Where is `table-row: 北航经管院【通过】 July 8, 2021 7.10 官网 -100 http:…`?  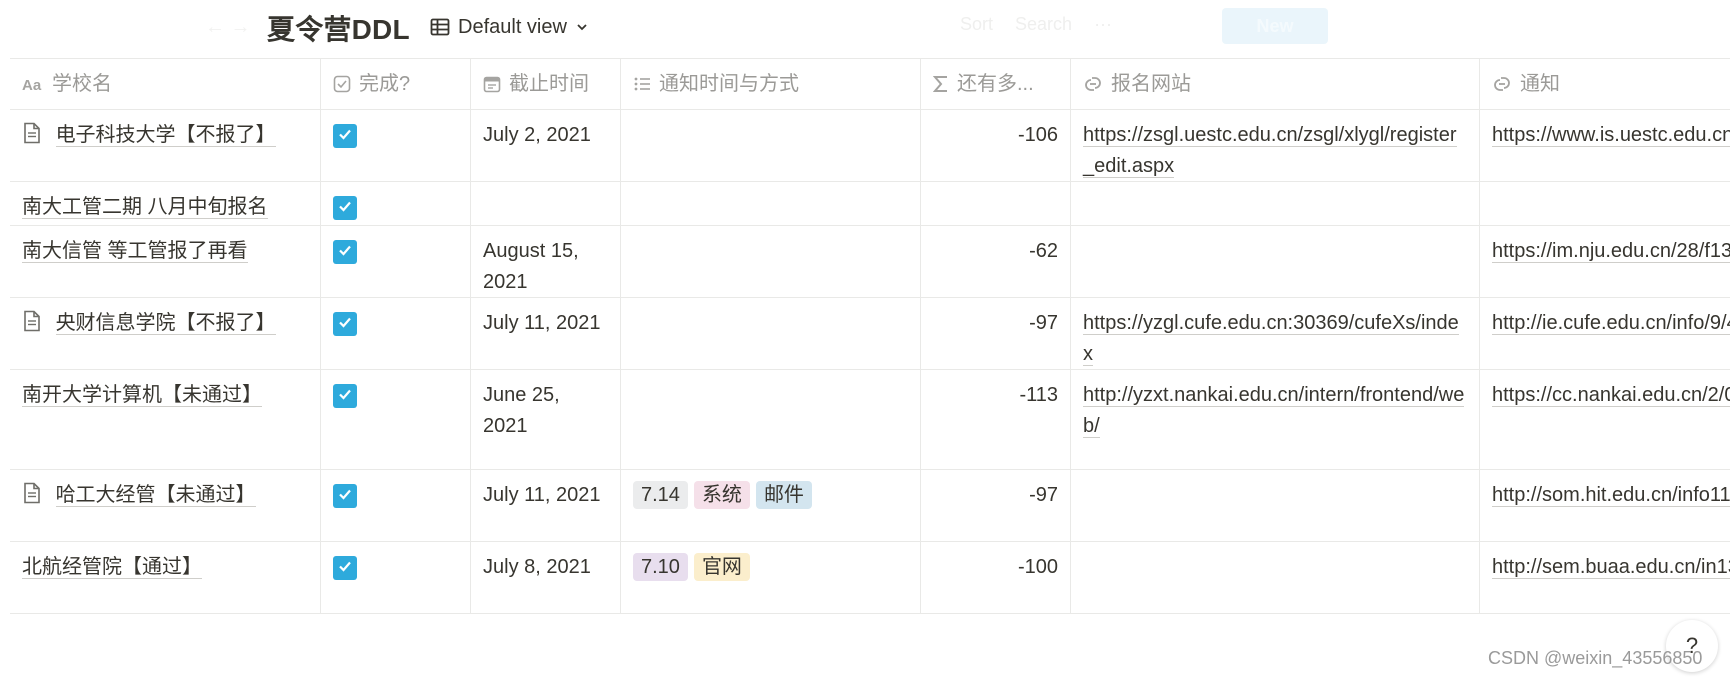 table-row: 北航经管院【通过】 July 8, 2021 7.10 官网 -100 http:… is located at coordinates (870, 578).